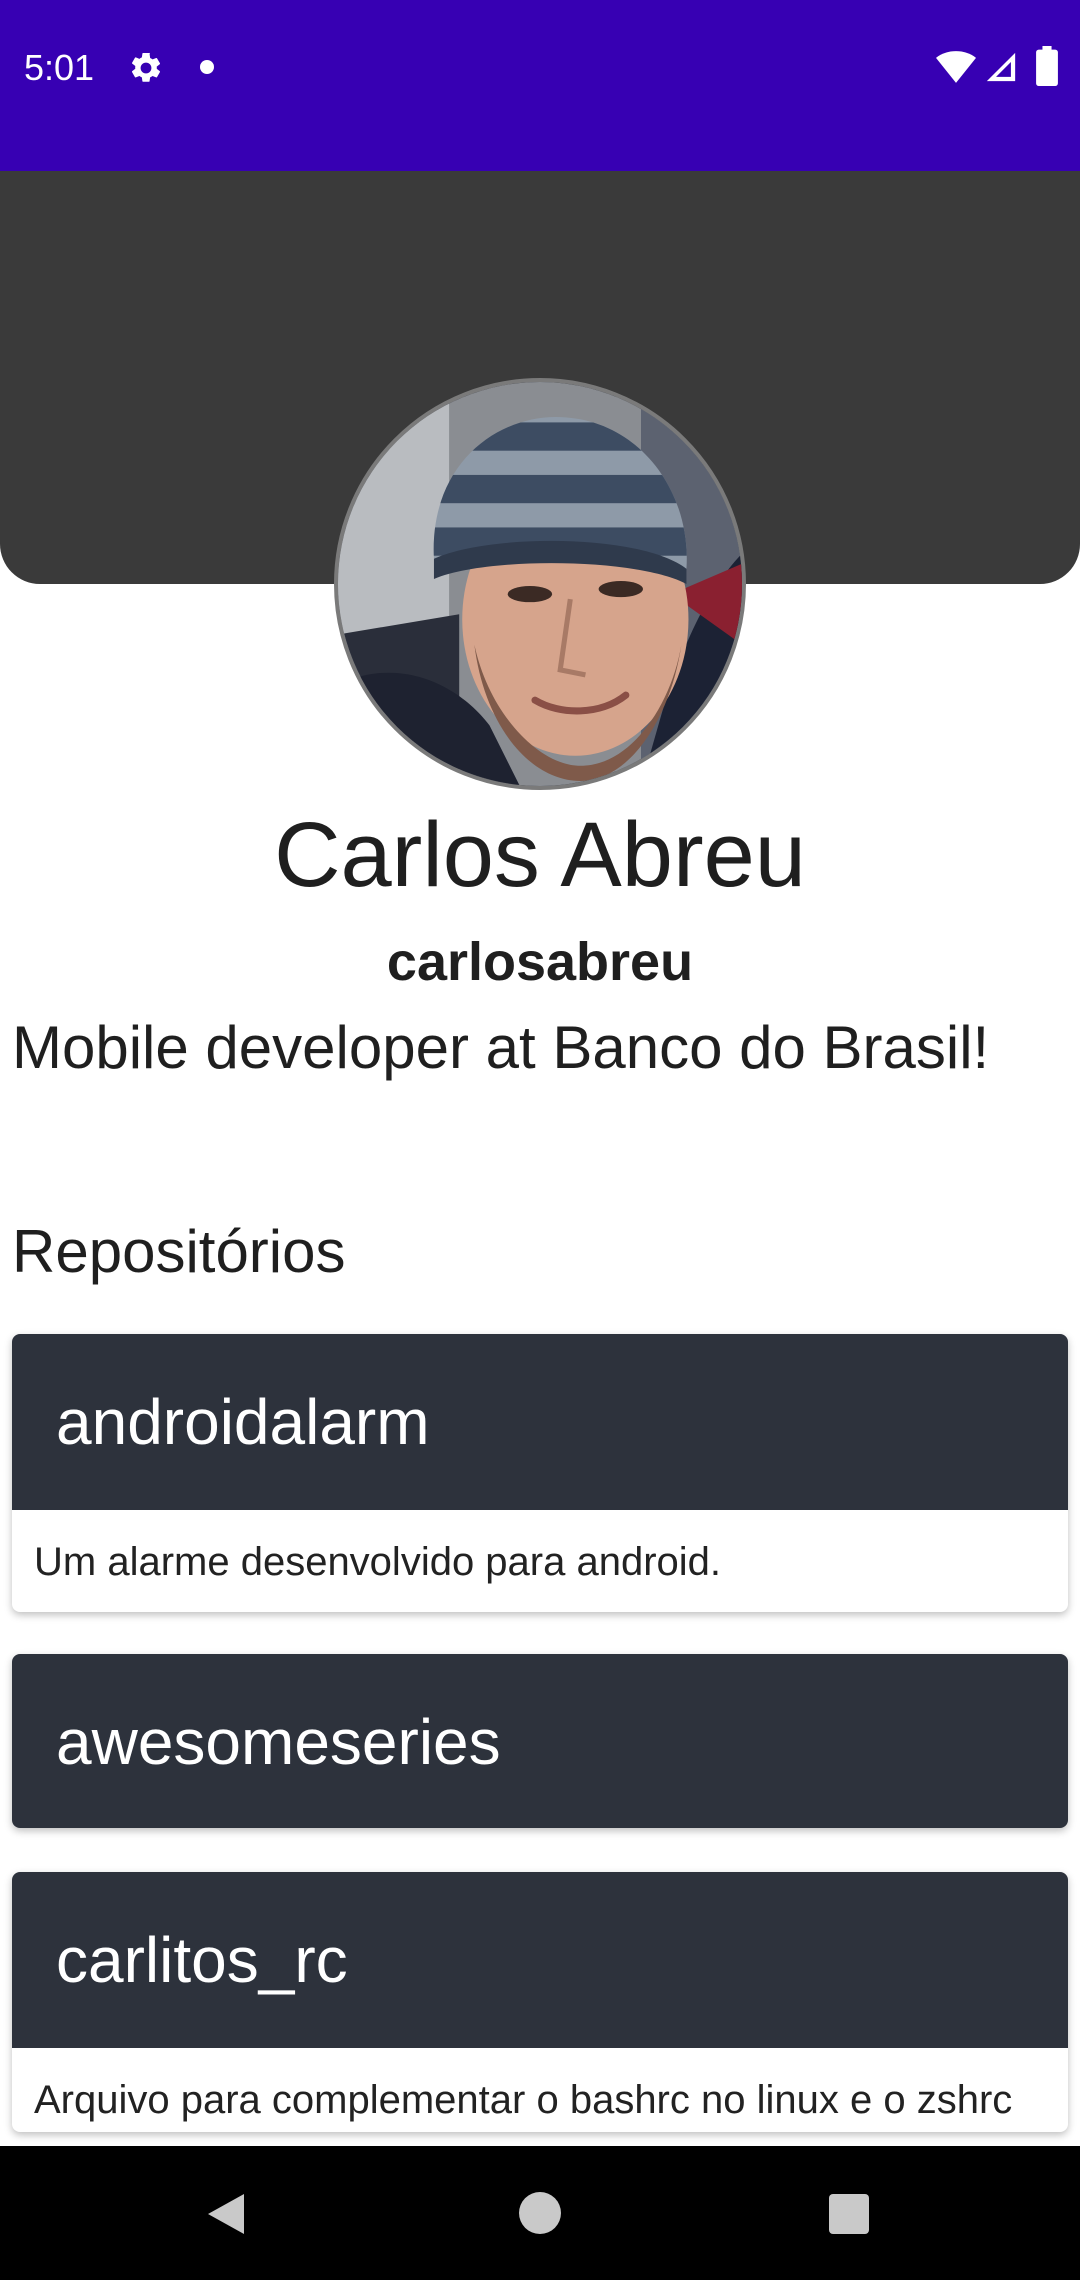 The width and height of the screenshot is (1080, 2280). I want to click on avatar-image, so click(540, 584).